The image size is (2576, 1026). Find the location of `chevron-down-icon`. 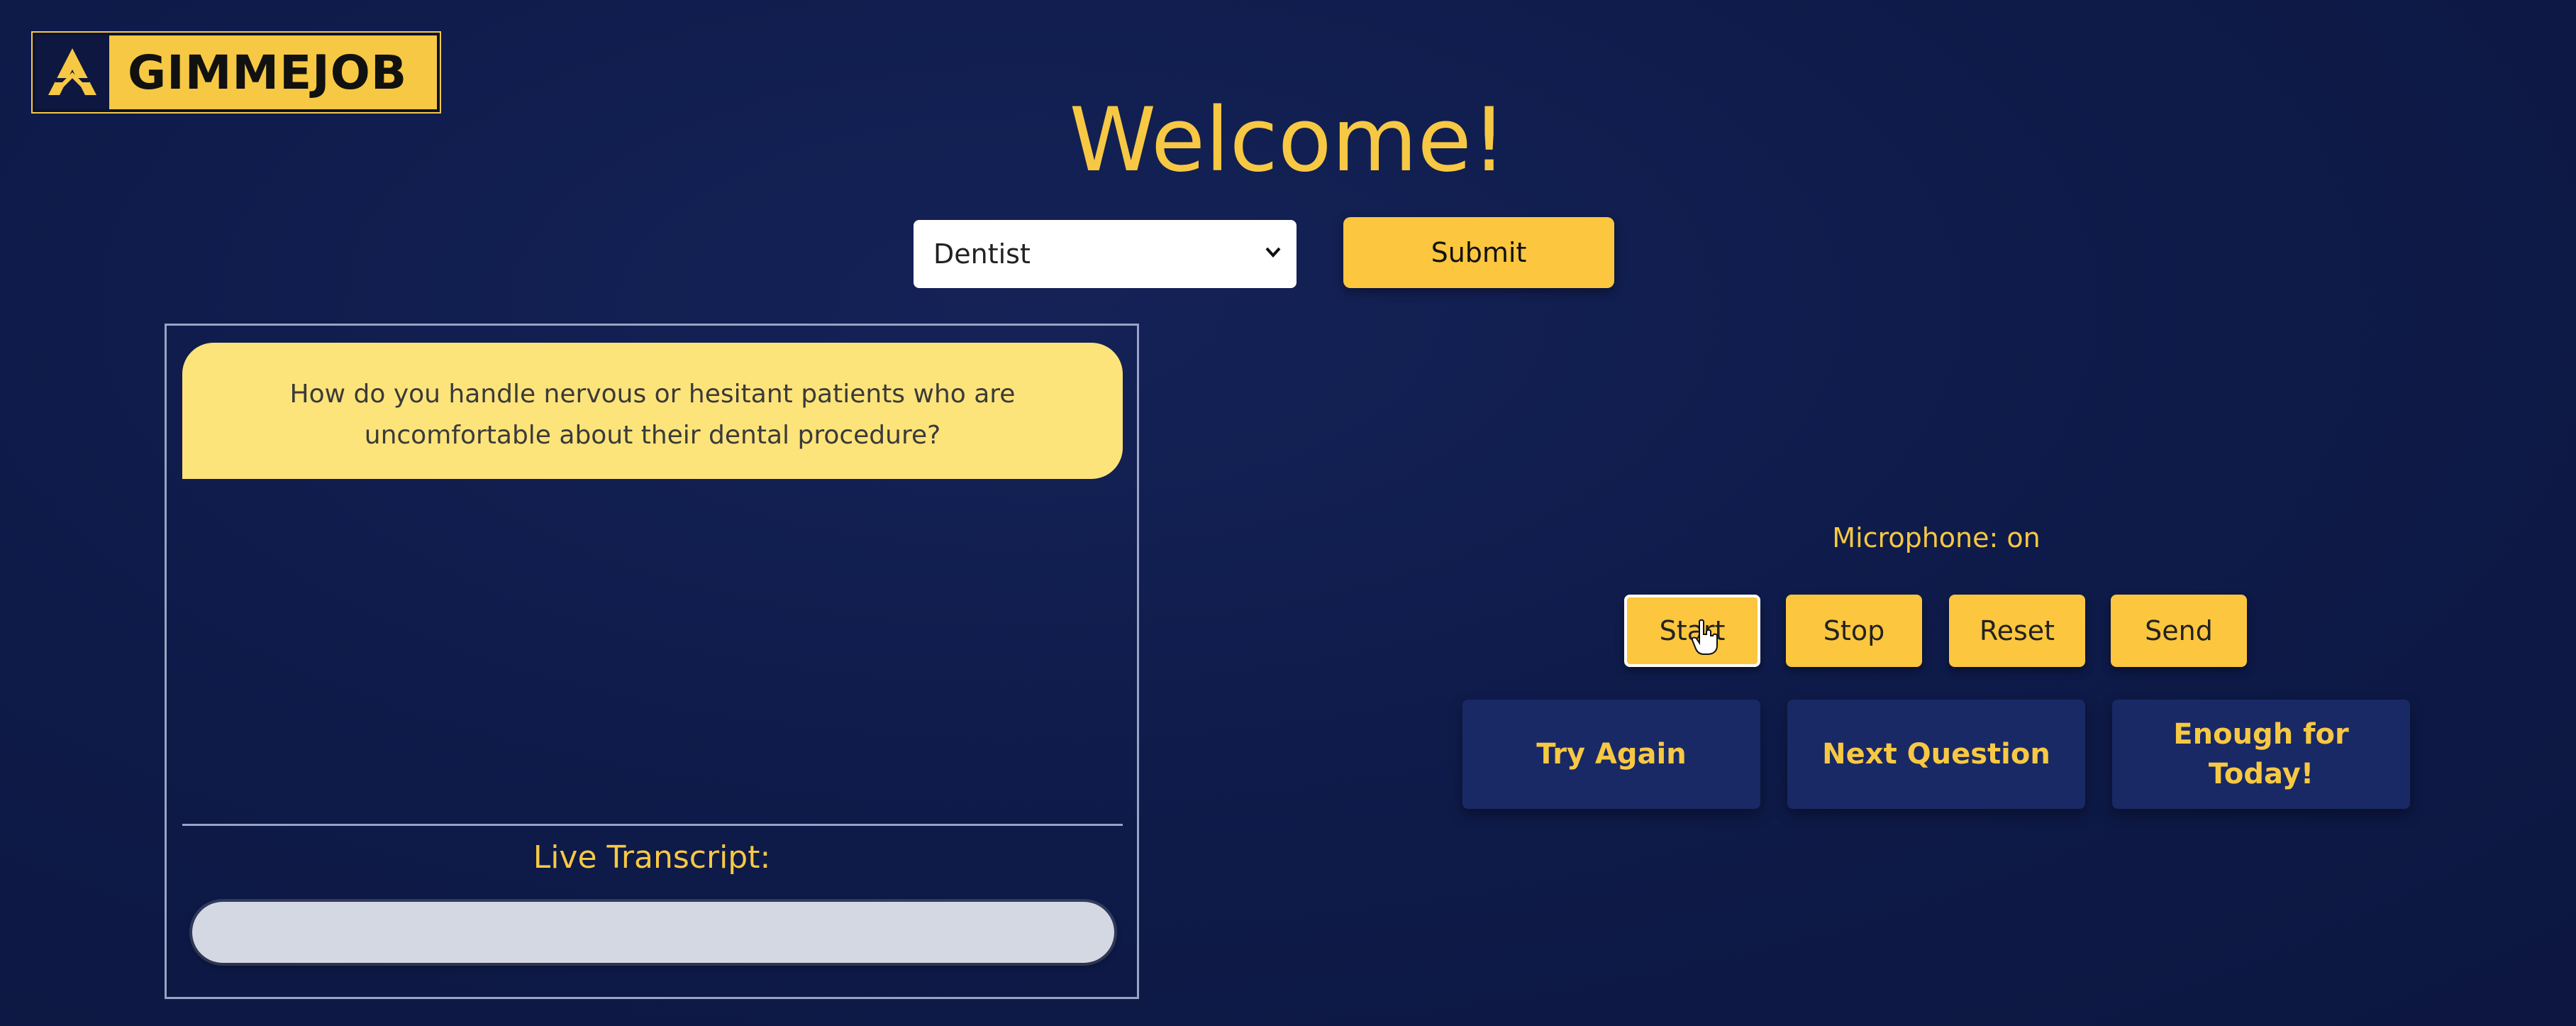

chevron-down-icon is located at coordinates (1273, 255).